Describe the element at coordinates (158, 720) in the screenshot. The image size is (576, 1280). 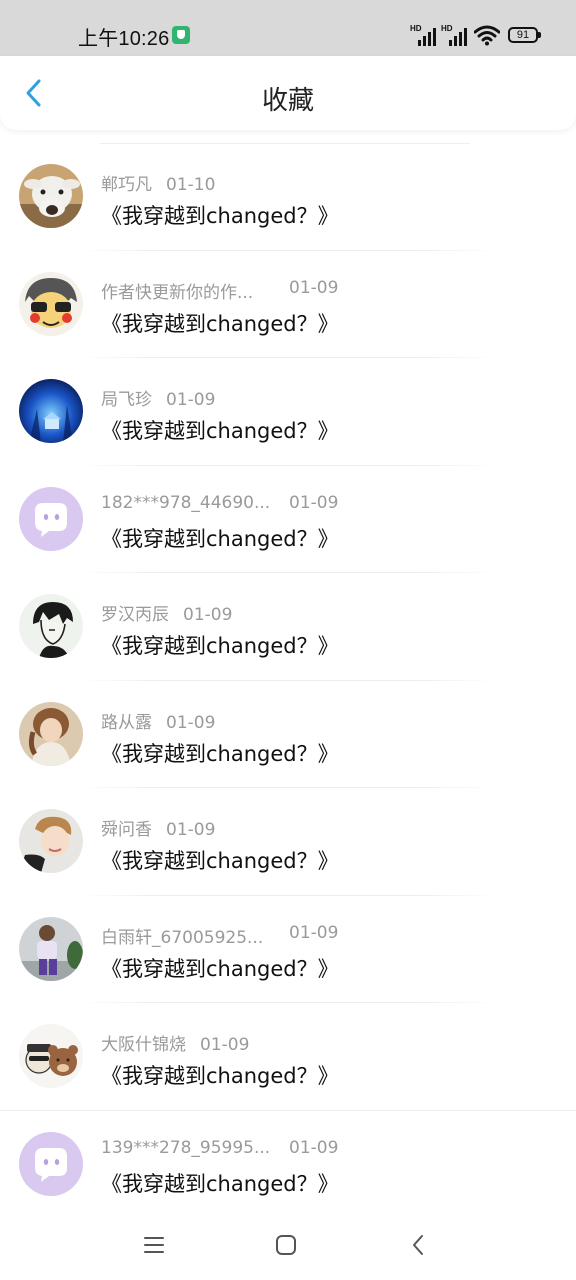
I see `item-meta: 路从露 01-09` at that location.